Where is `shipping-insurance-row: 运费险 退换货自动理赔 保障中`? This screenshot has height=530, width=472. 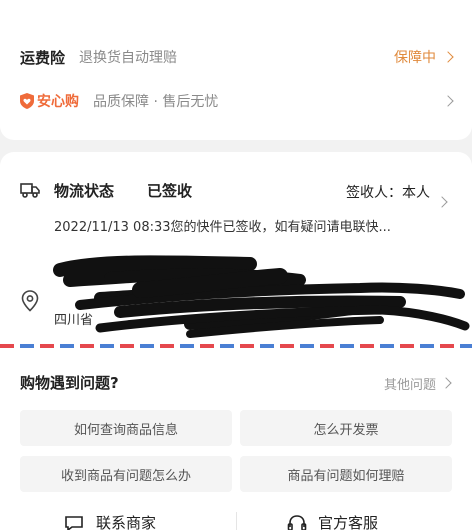
shipping-insurance-row: 运费险 退换货自动理赔 保障中 is located at coordinates (237, 57).